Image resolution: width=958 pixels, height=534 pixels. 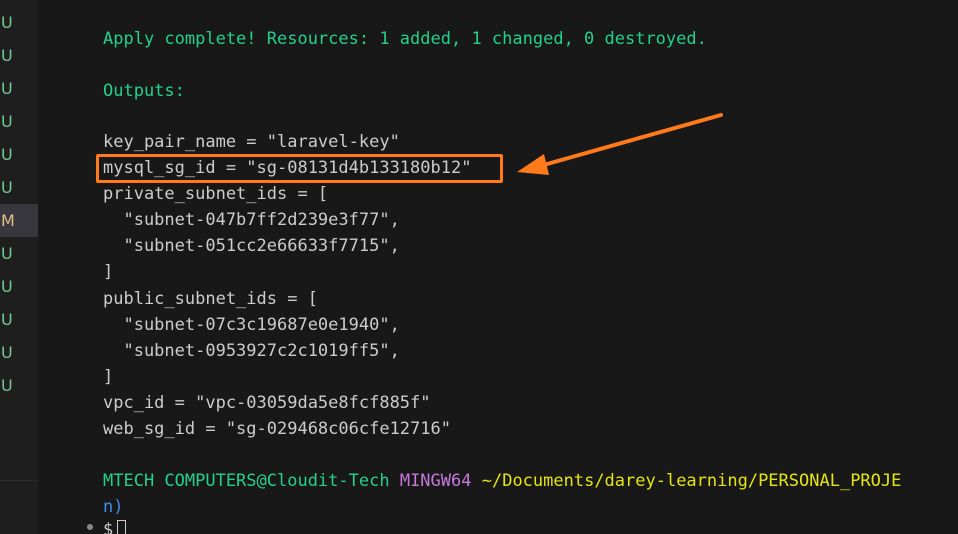 What do you see at coordinates (620, 144) in the screenshot?
I see `annotation-arrow-icon` at bounding box center [620, 144].